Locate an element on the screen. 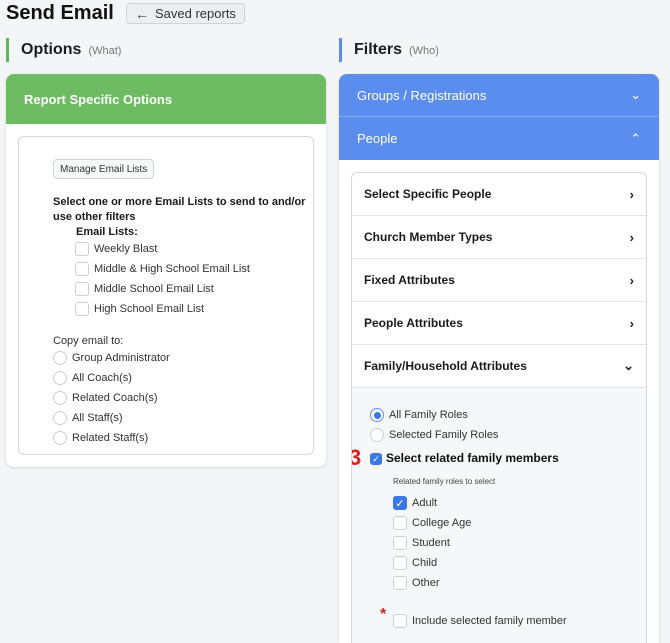 This screenshot has height=643, width=670. copy-option: Related Coach(s) is located at coordinates (105, 398).